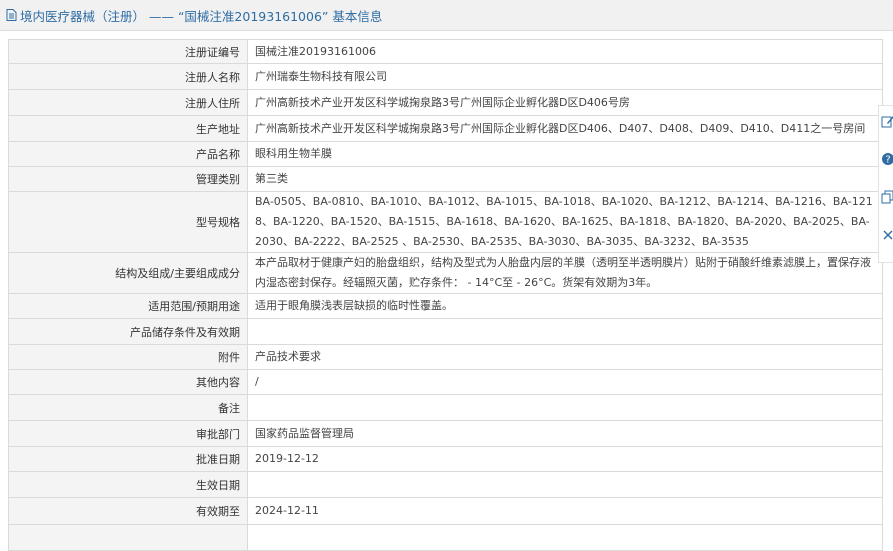 The image size is (893, 551). I want to click on row-label: 结构及组成/主要组成成分, so click(128, 273).